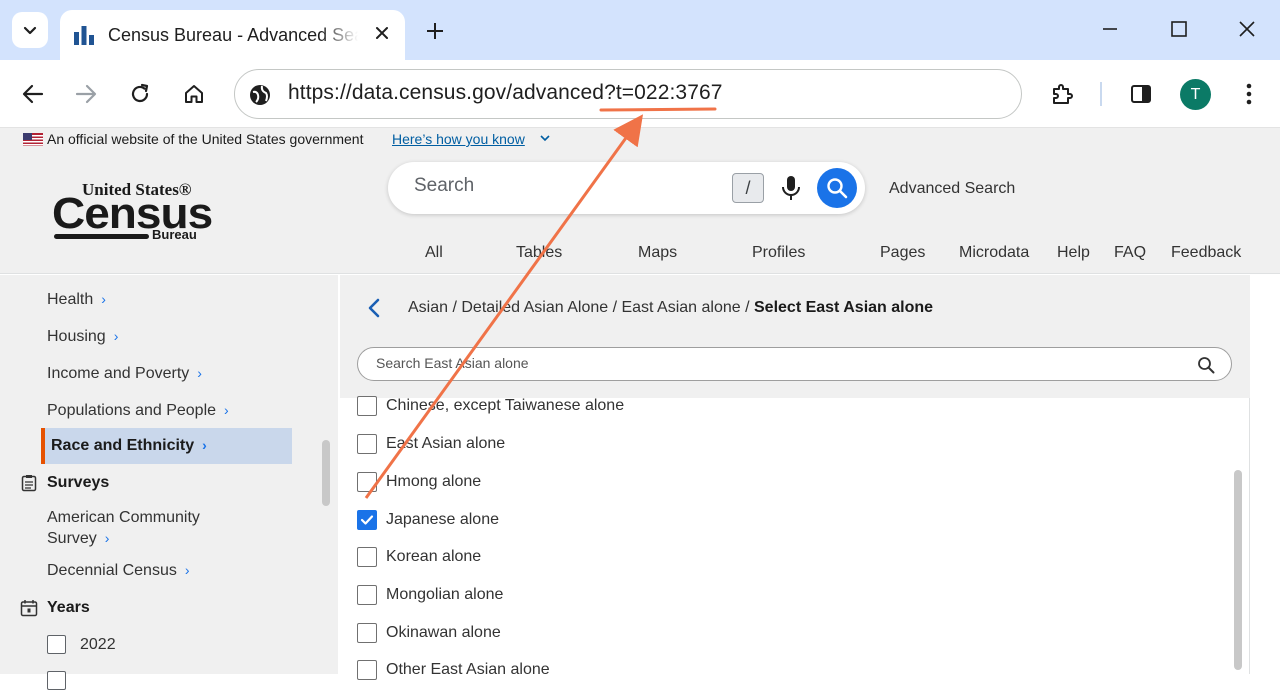 The image size is (1280, 690). I want to click on option-chinese-except-taiwanese: Chinese, except Taiwanese alone, so click(490, 406).